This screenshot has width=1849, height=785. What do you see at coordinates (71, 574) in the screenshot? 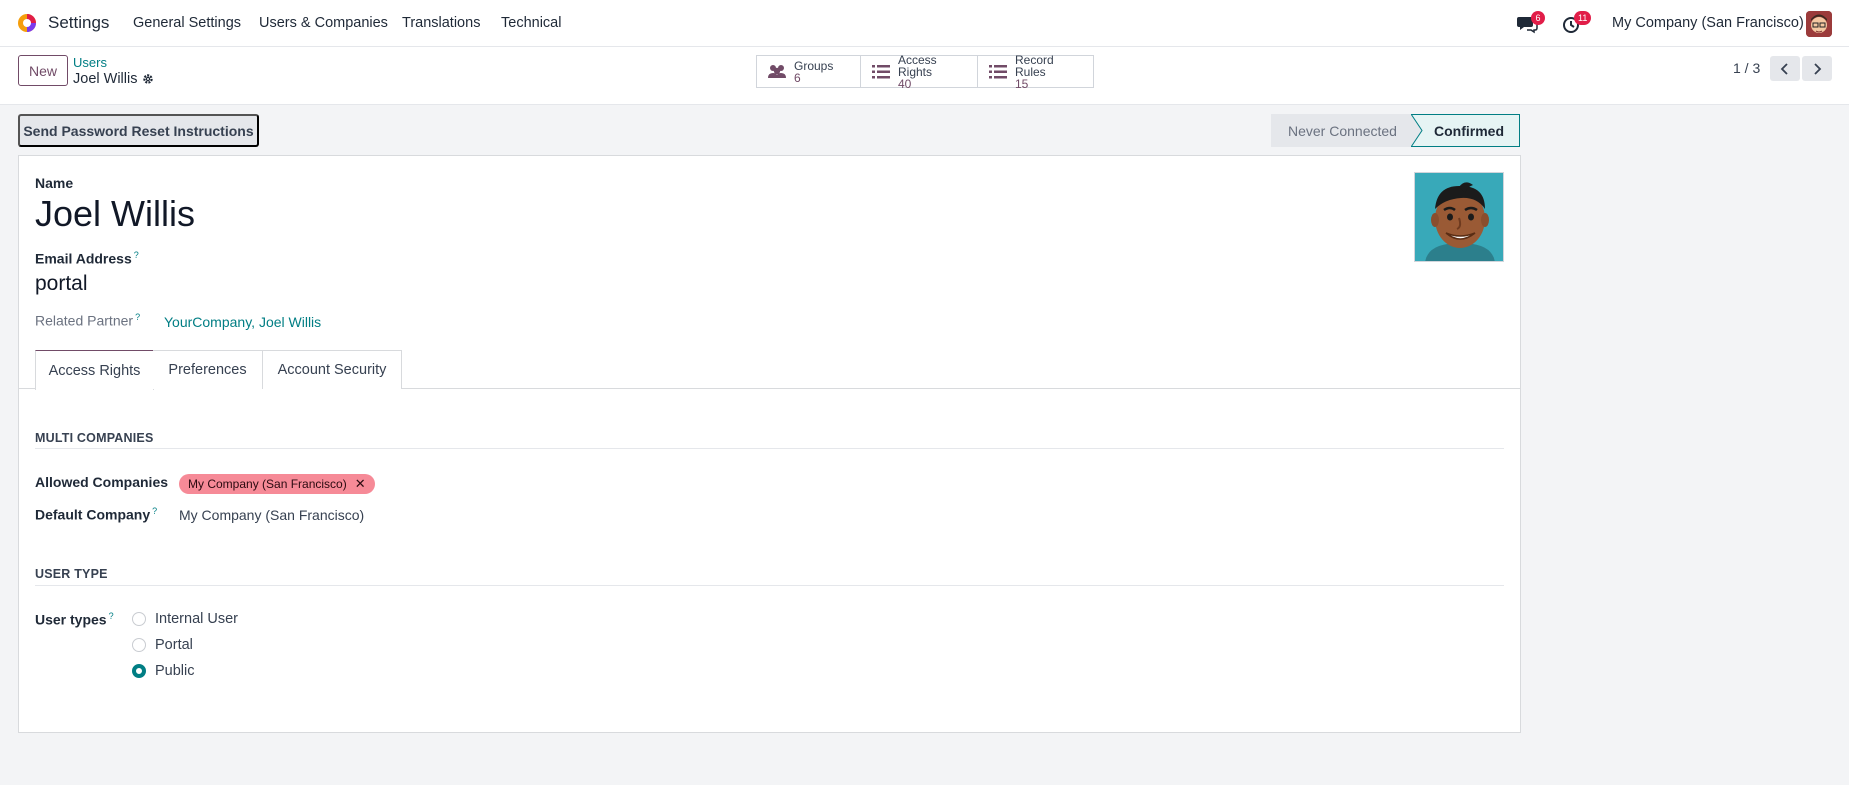
I see `user-type-title: USER TYPE` at bounding box center [71, 574].